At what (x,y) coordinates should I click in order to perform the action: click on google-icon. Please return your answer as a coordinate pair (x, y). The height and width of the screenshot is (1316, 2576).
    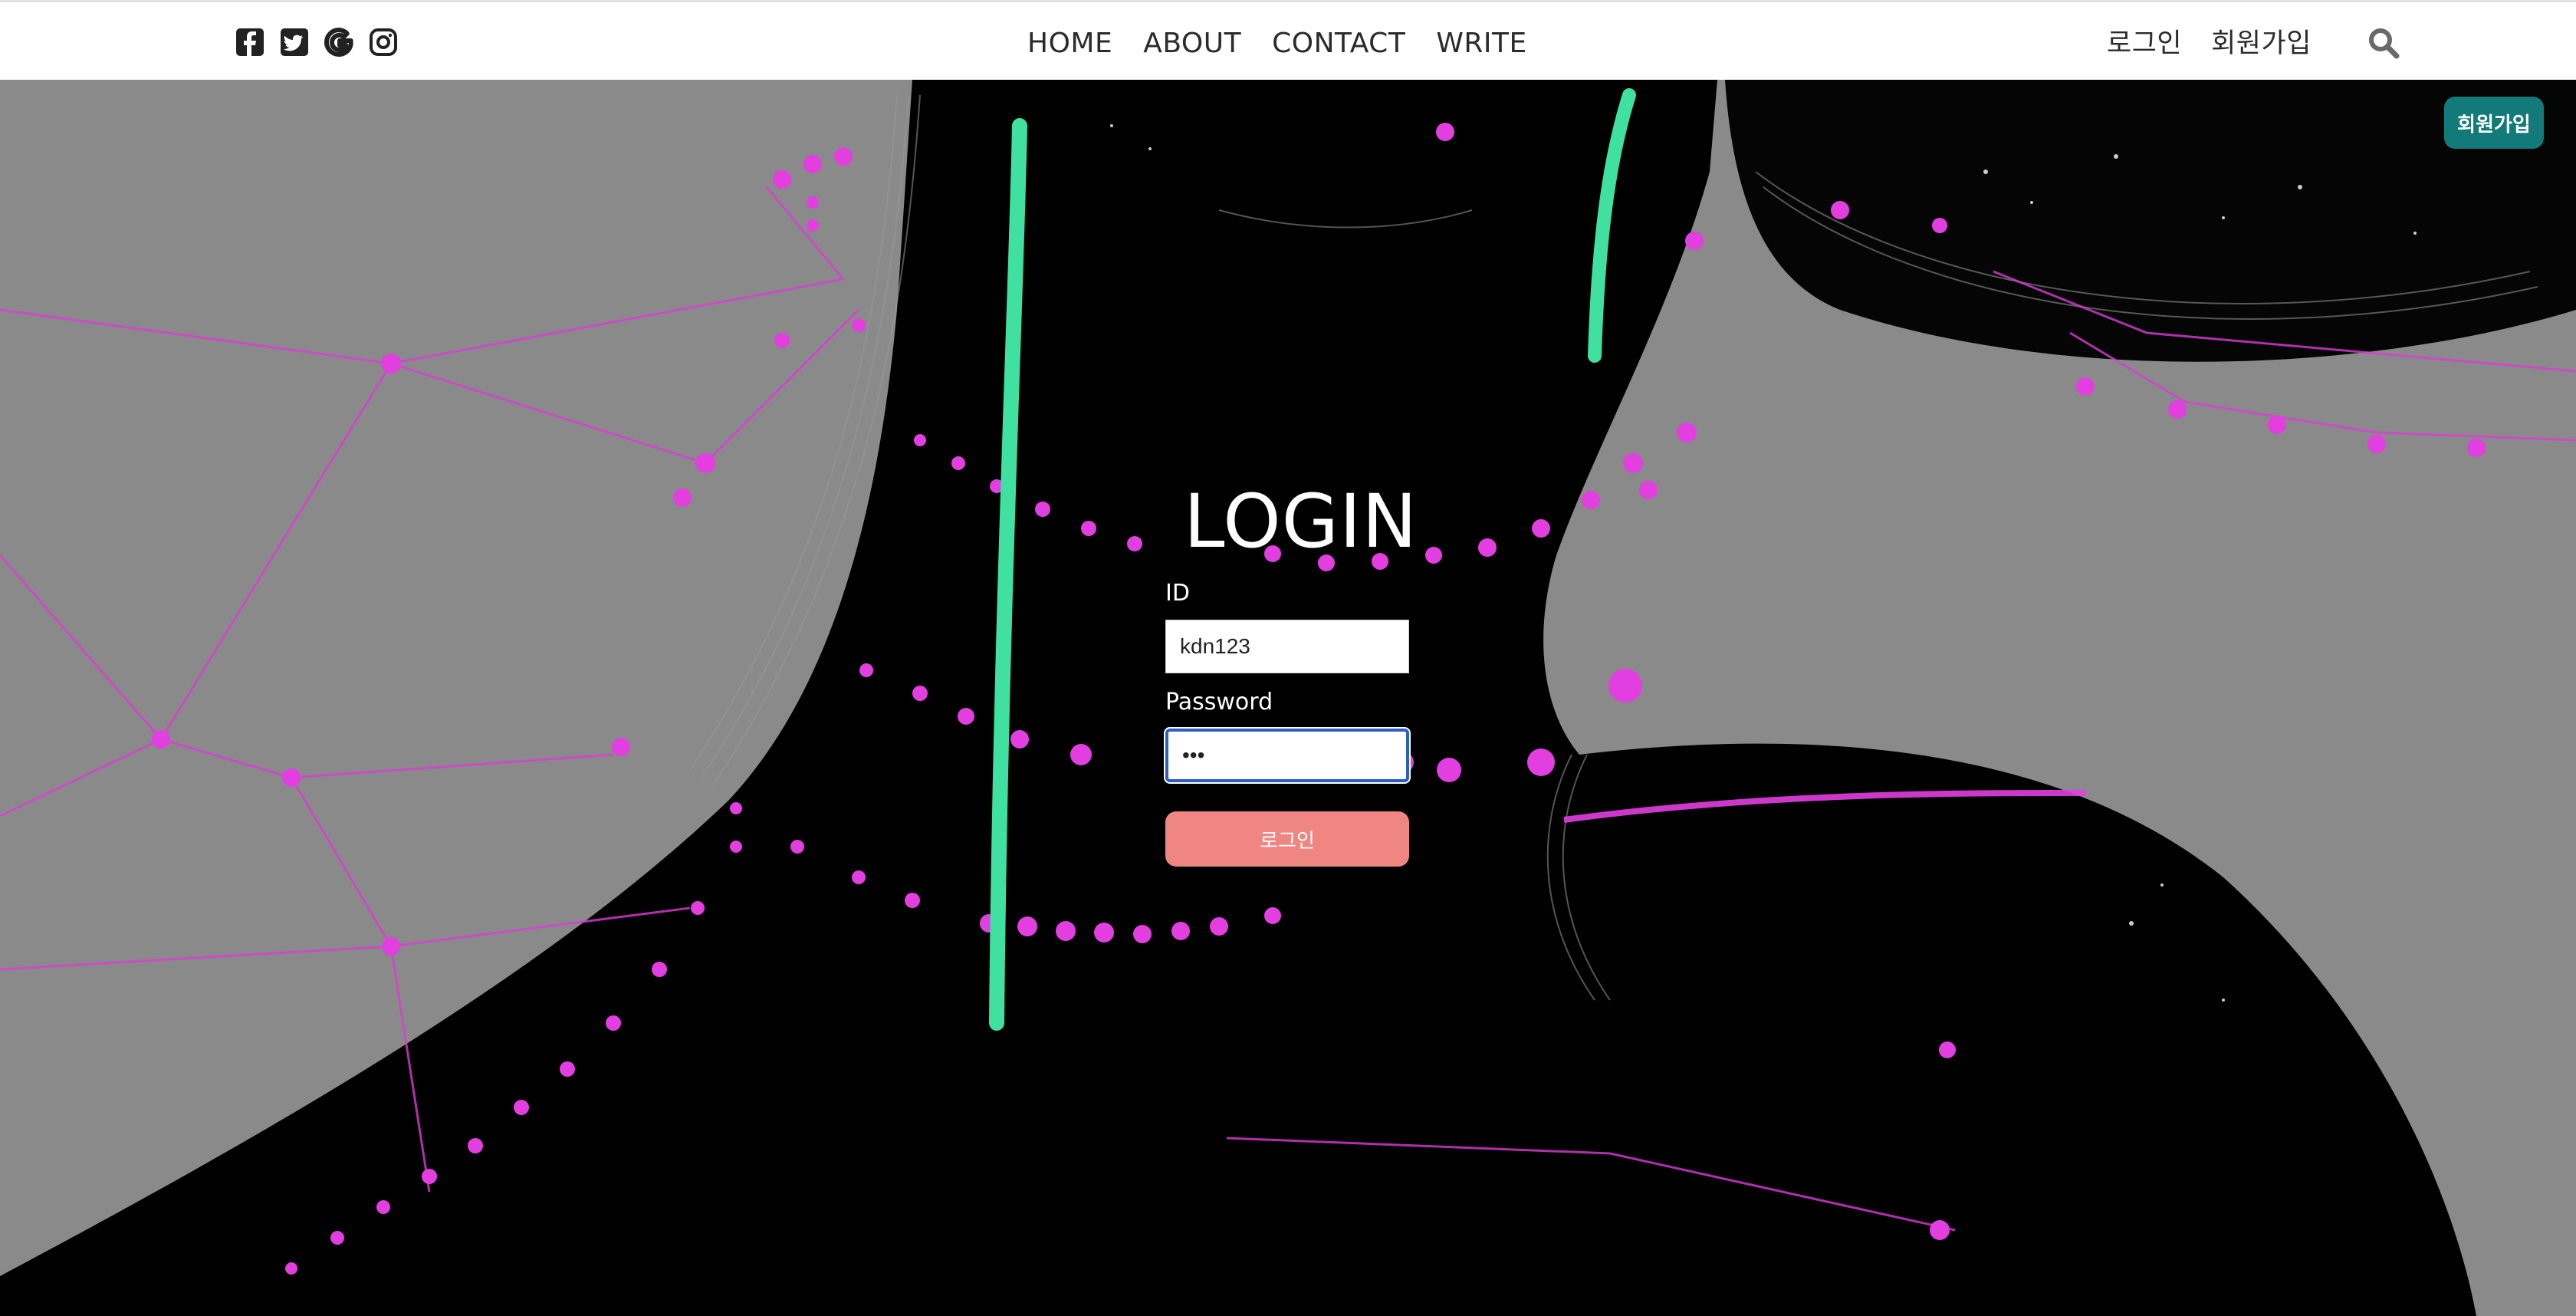
    Looking at the image, I should click on (339, 42).